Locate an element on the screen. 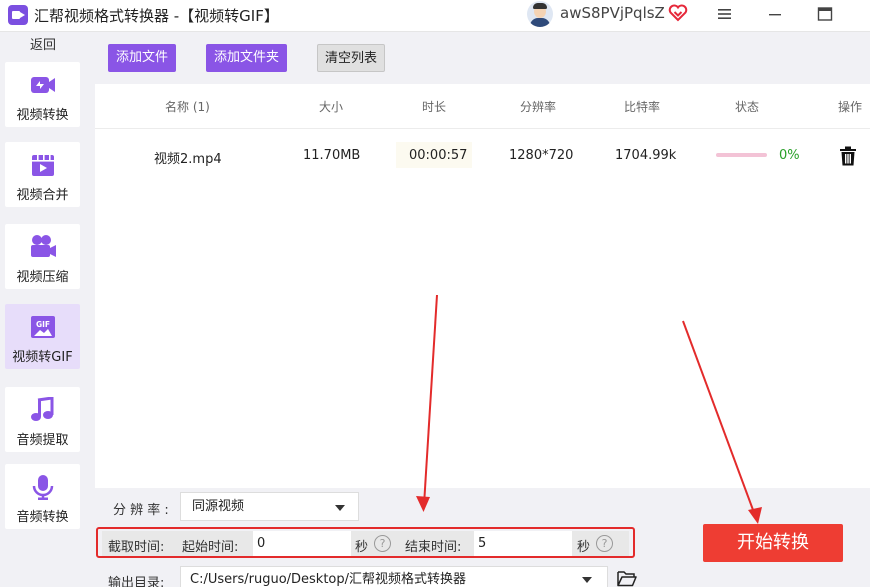  title-bar: 汇帮视频格式转换器 -【视频转GIF】 awS8PVjPqlsZ is located at coordinates (435, 16).